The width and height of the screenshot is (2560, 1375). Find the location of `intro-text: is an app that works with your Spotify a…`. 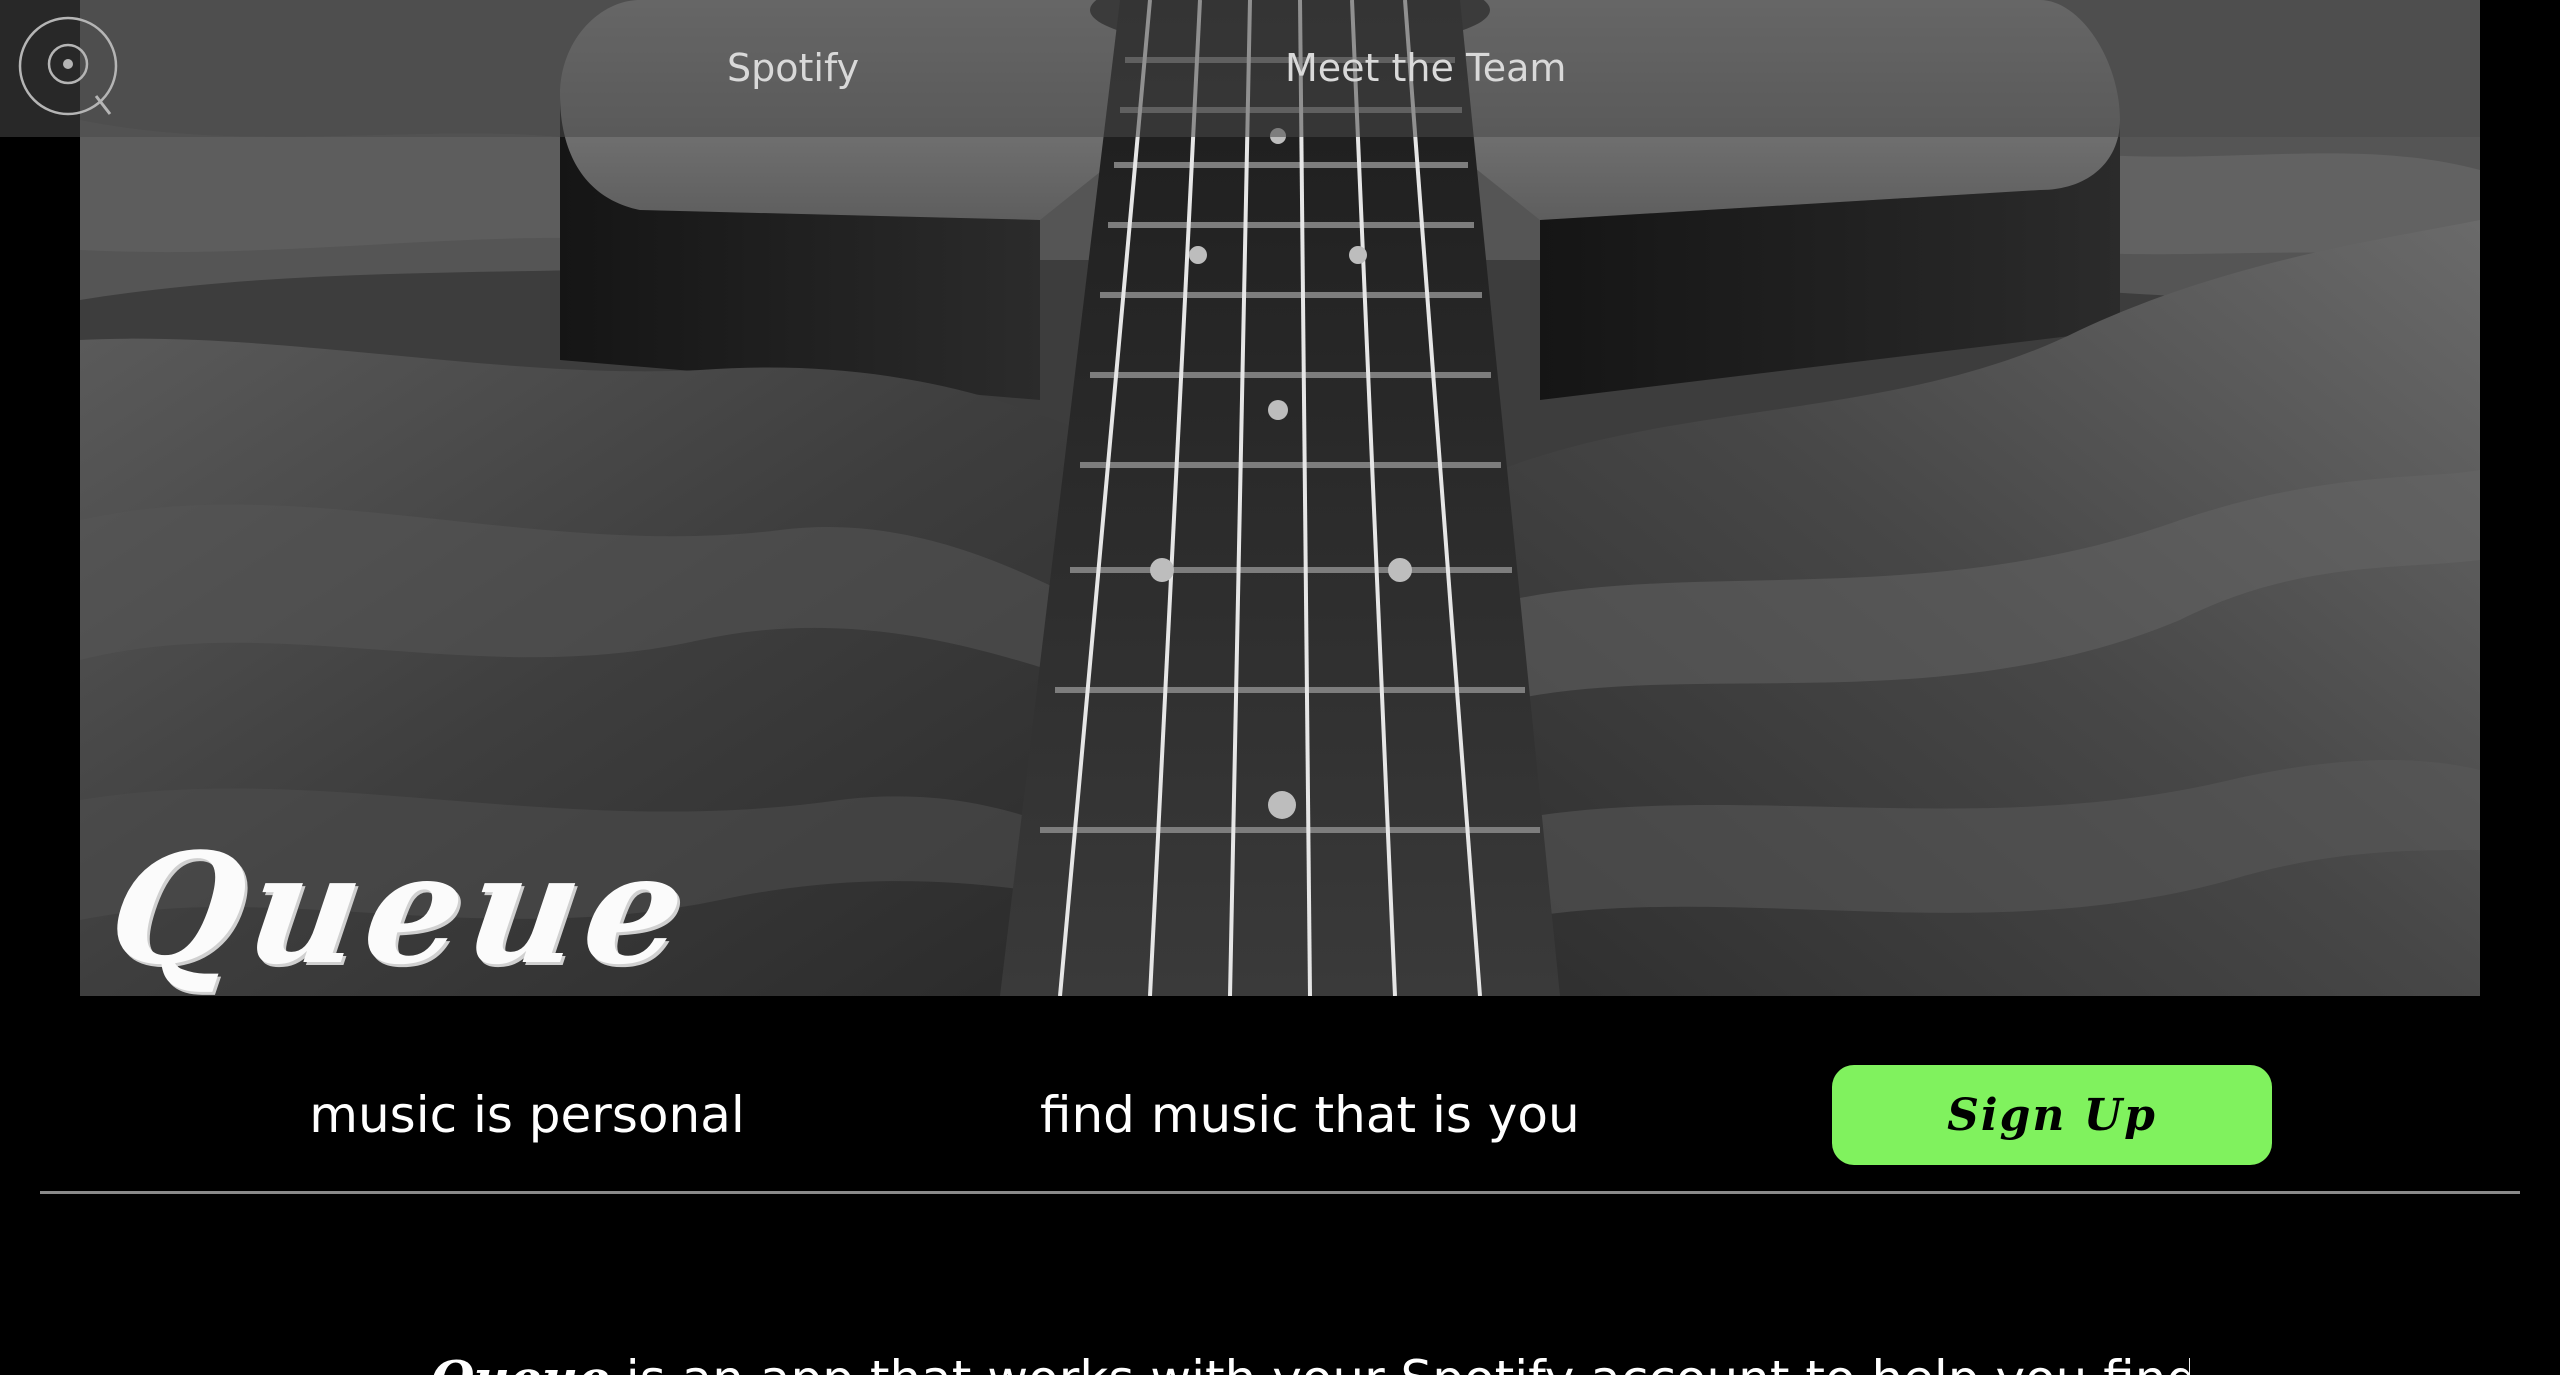

intro-text: is an app that works with your Spotify a… is located at coordinates (1400, 1362).